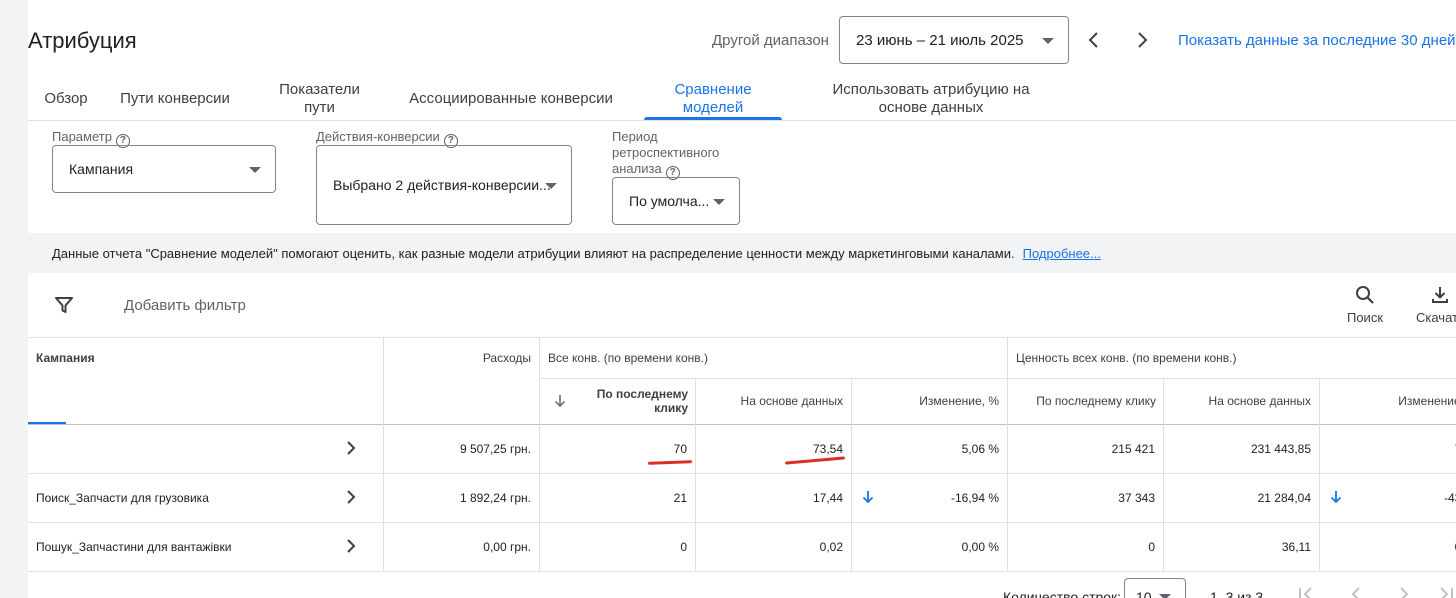 This screenshot has width=1456, height=598. I want to click on tab-path-metrics: Показатели пути, so click(319, 99).